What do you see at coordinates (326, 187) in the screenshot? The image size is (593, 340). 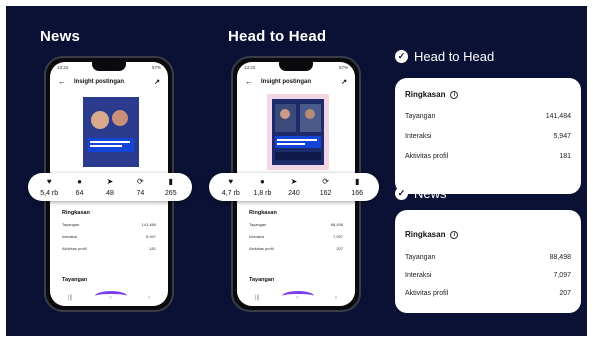 I see `stat-reposts: ⟳ 162` at bounding box center [326, 187].